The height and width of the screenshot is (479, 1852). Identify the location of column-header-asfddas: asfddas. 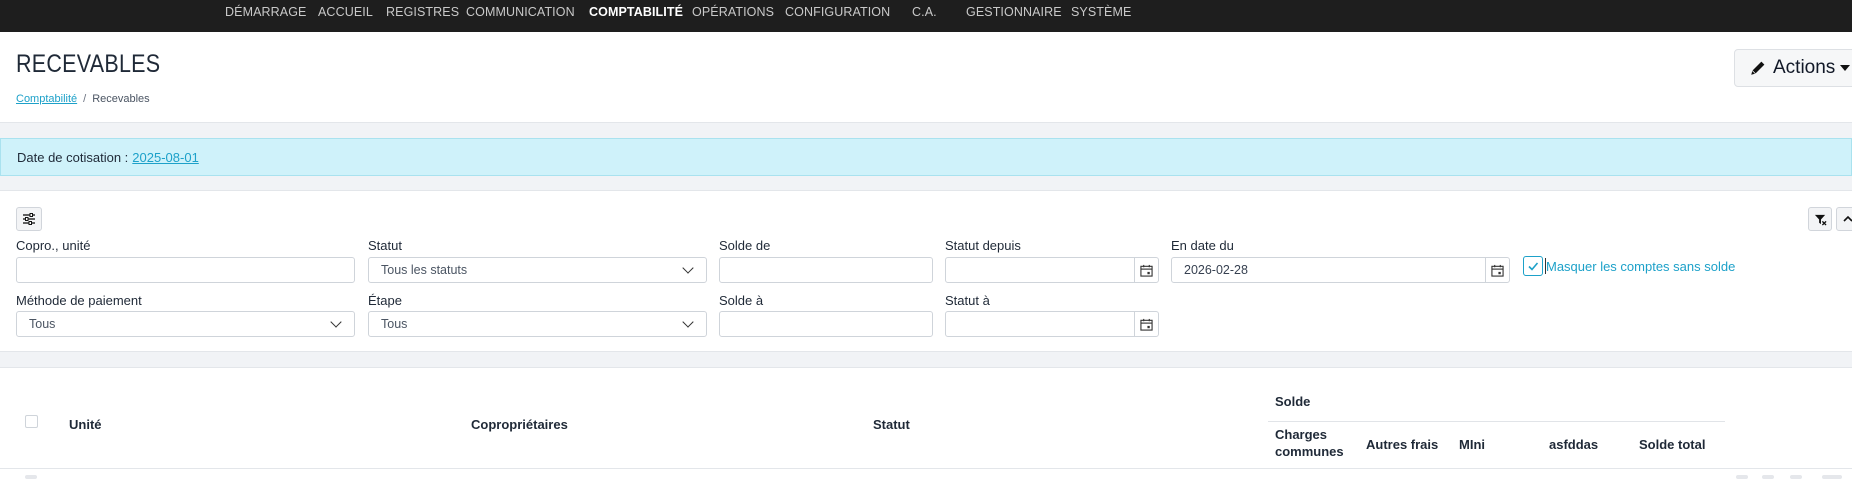
(1573, 444).